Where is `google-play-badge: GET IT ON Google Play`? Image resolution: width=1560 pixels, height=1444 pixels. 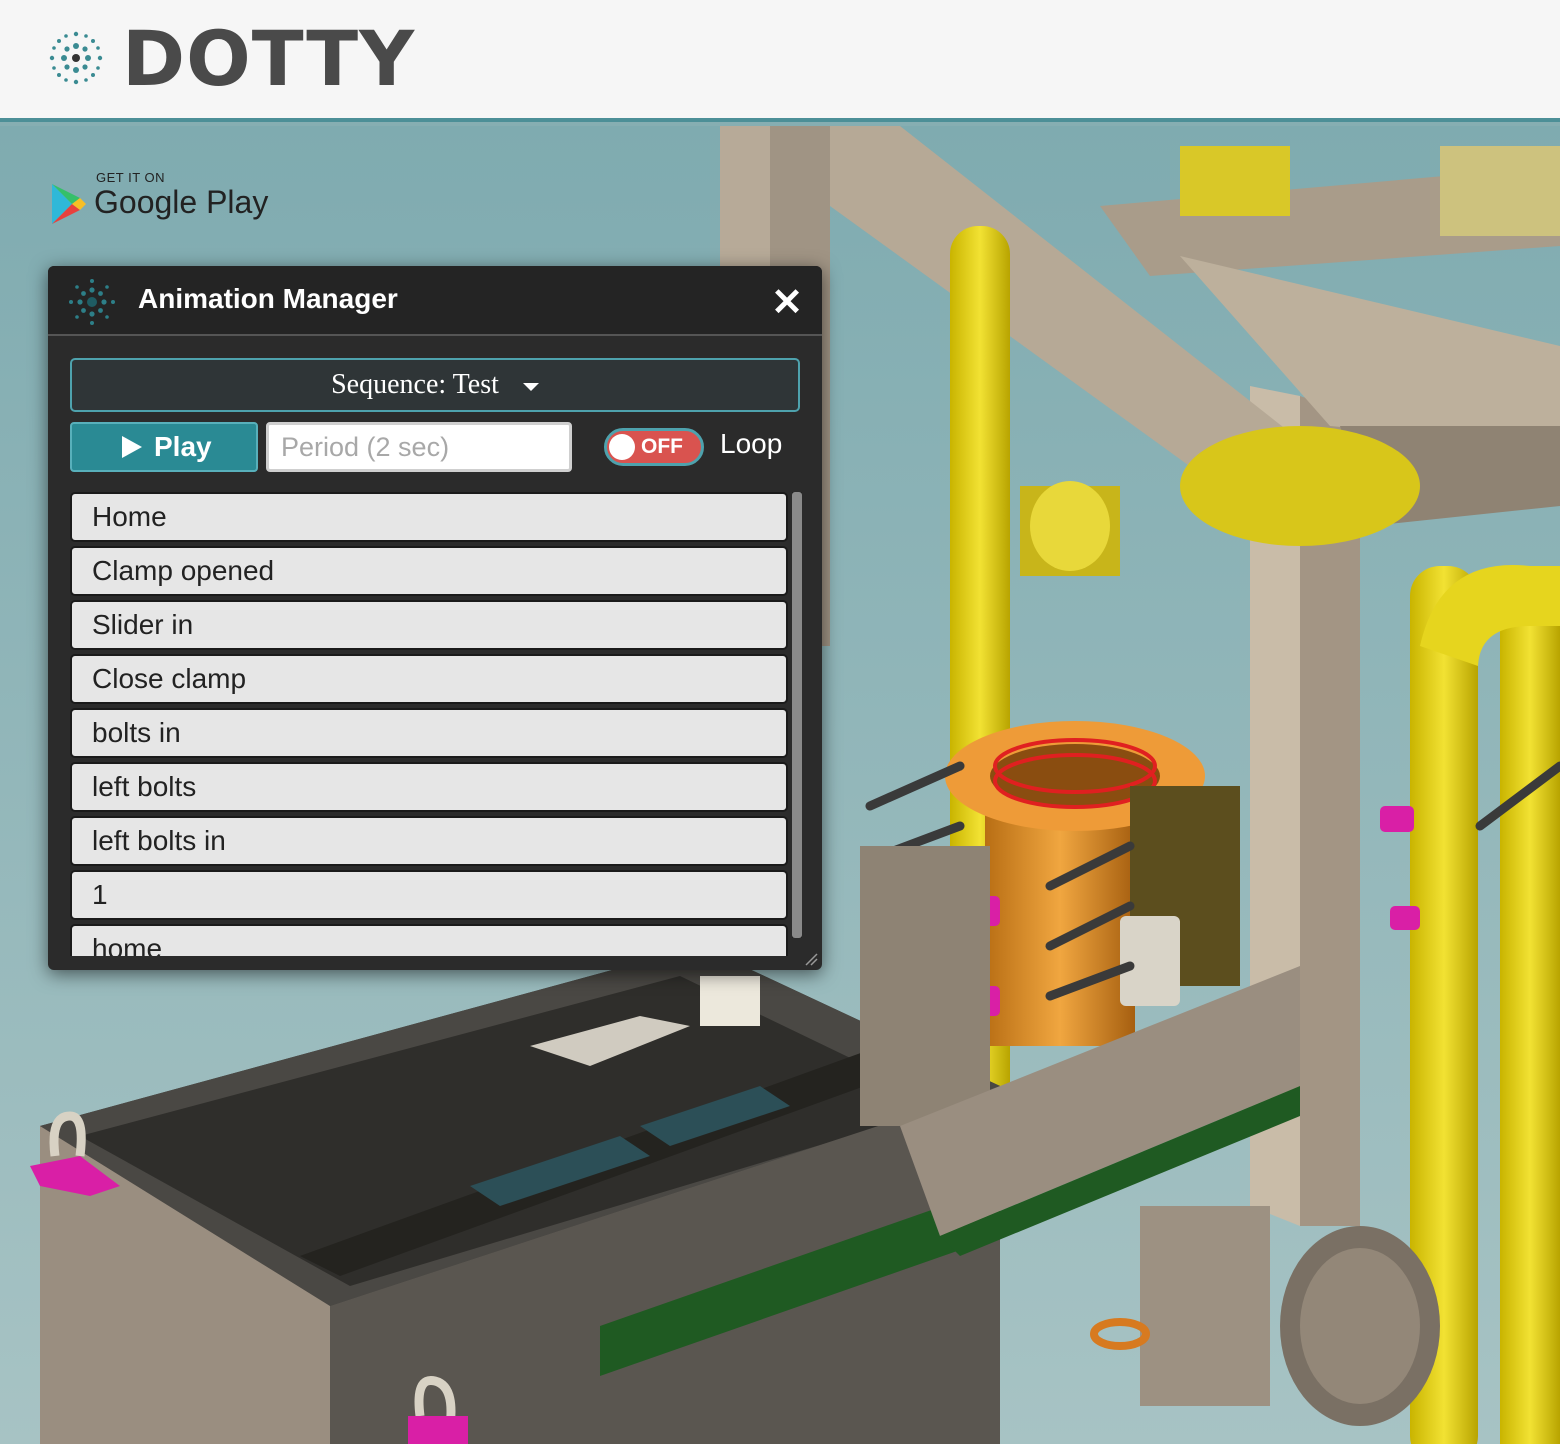 google-play-badge: GET IT ON Google Play is located at coordinates (168, 198).